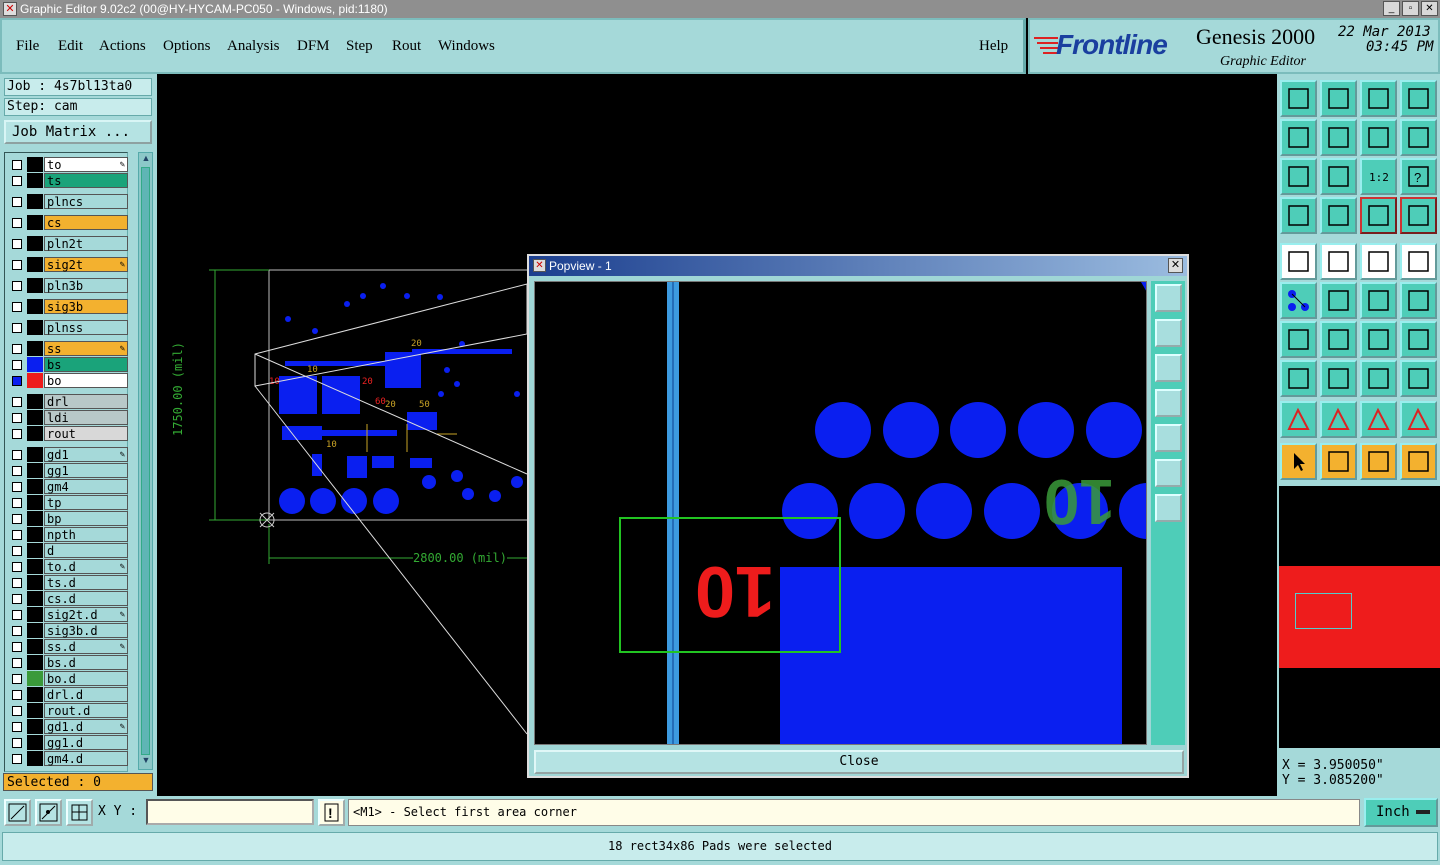  Describe the element at coordinates (68, 694) in the screenshot. I see `layer-row: drl.d` at that location.